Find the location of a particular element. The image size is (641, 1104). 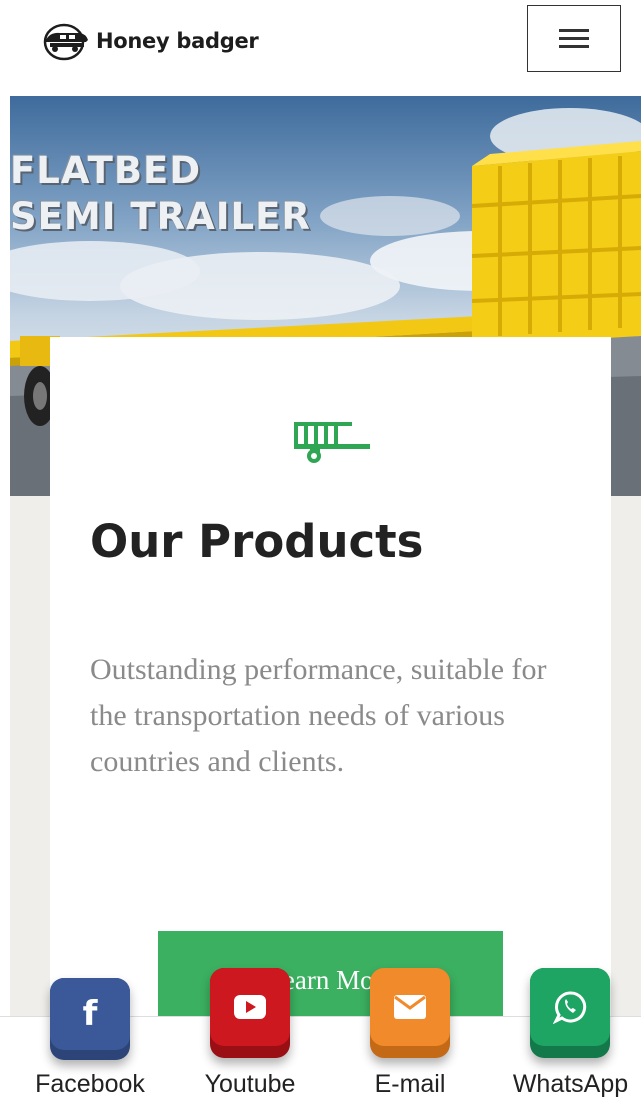

facebook-button: f is located at coordinates (90, 1019).